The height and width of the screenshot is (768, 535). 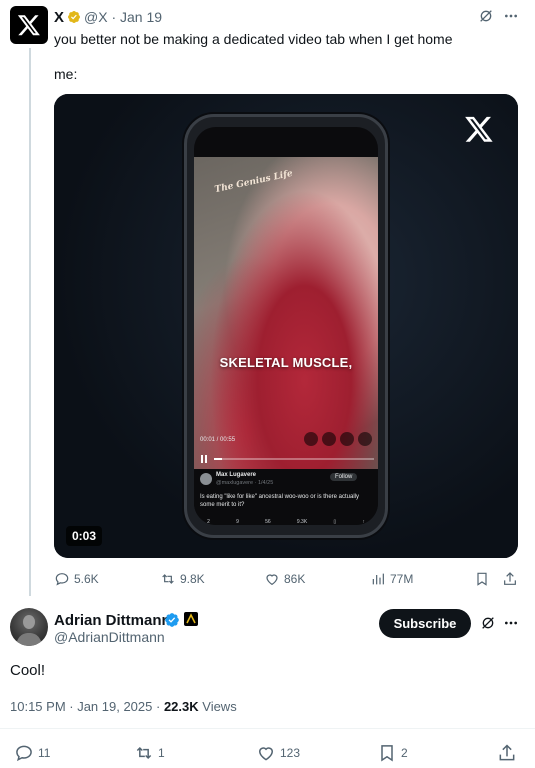 I want to click on bookmark-button: 2, so click(x=392, y=753).